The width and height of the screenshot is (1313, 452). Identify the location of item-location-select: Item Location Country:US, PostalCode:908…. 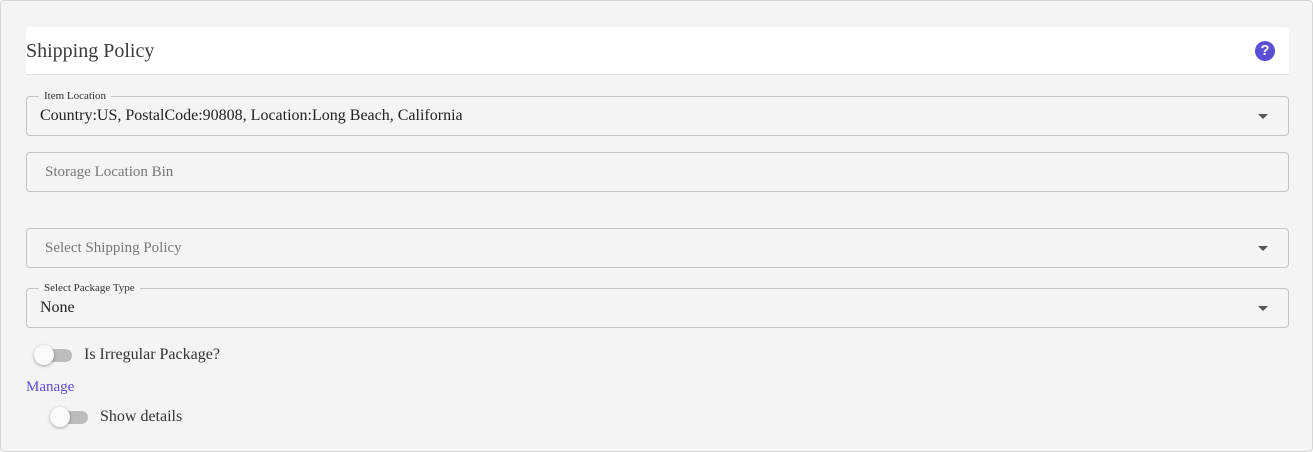
(657, 112).